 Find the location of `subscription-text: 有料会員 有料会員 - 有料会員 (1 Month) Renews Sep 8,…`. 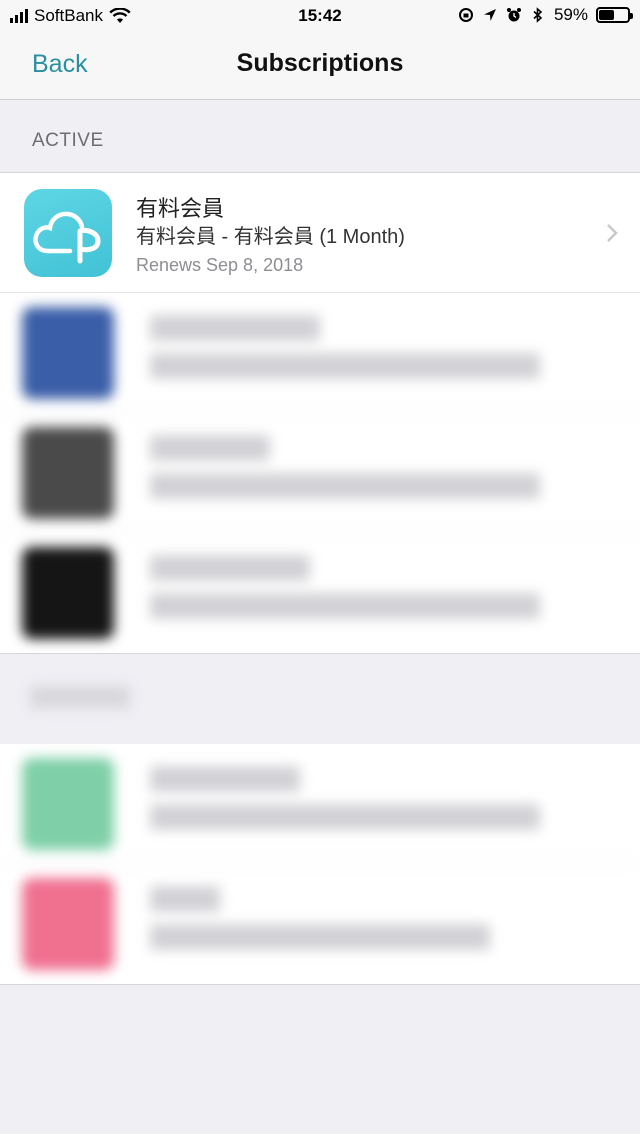

subscription-text: 有料会員 有料会員 - 有料会員 (1 Month) Renews Sep 8,… is located at coordinates (356, 237).